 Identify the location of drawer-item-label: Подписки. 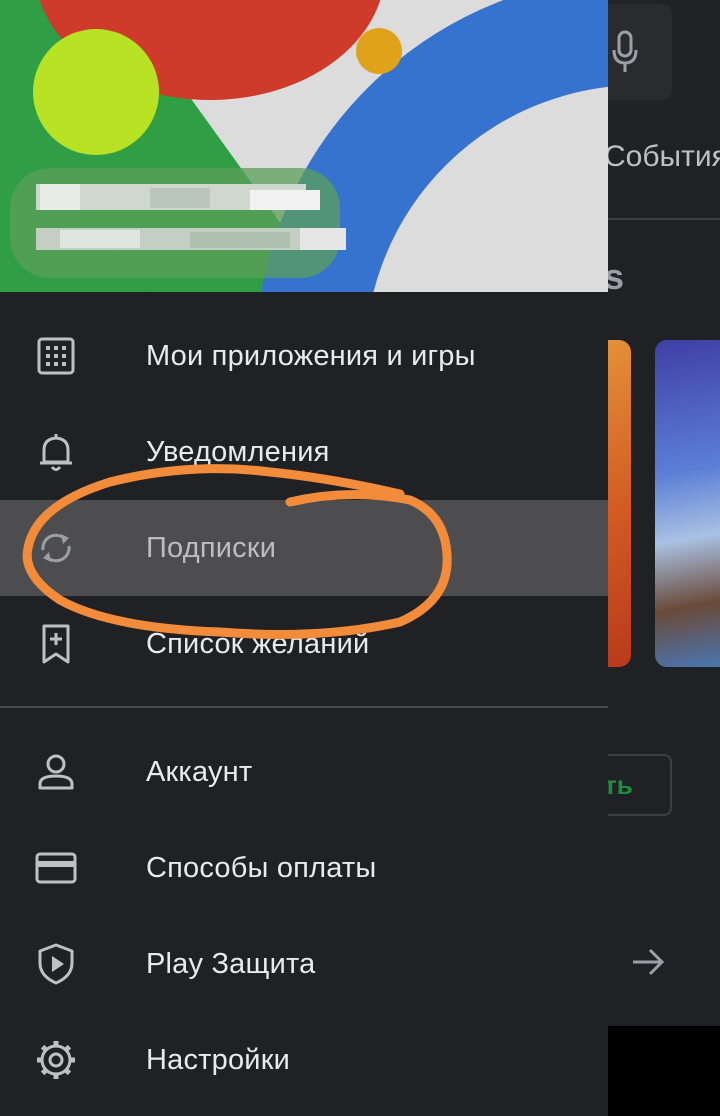
(211, 548).